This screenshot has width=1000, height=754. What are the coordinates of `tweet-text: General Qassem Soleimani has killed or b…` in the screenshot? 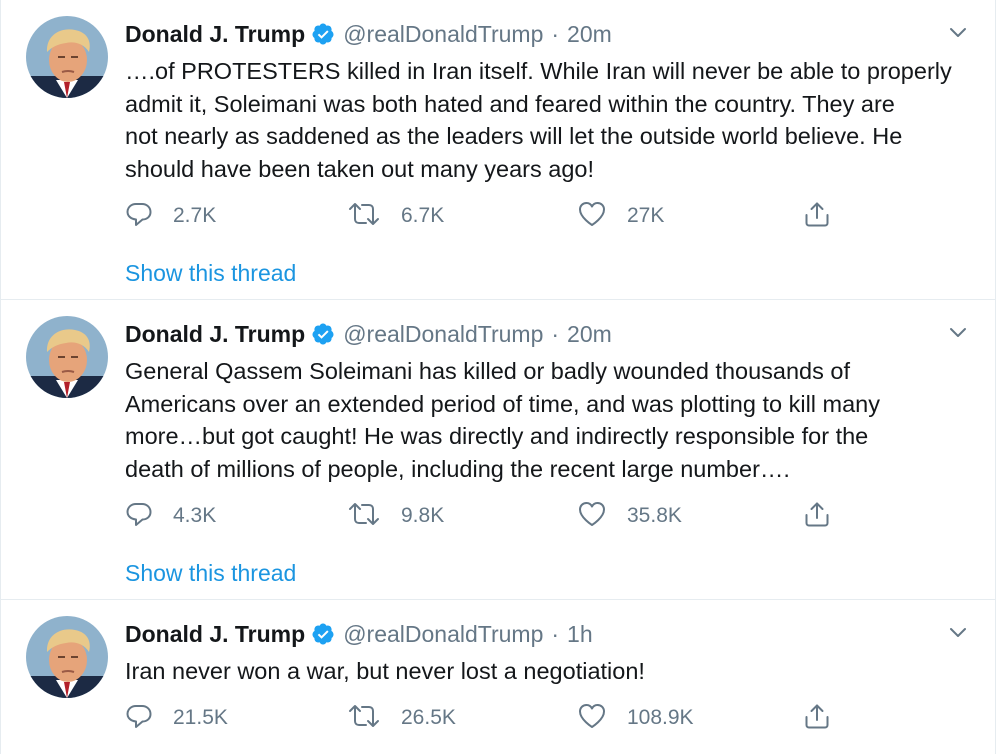 It's located at (550, 420).